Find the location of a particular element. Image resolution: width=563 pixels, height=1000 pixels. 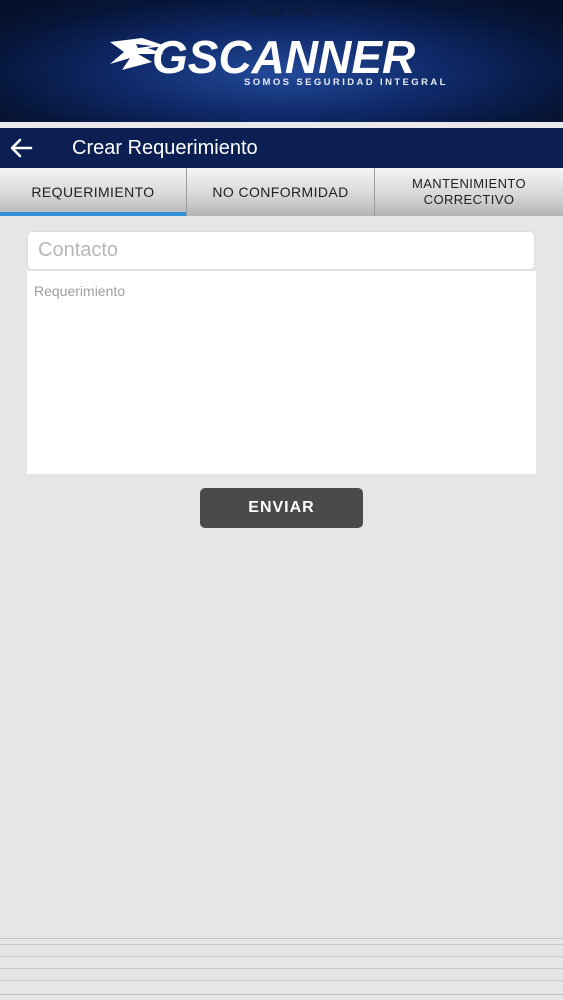

contact-input is located at coordinates (281, 250).